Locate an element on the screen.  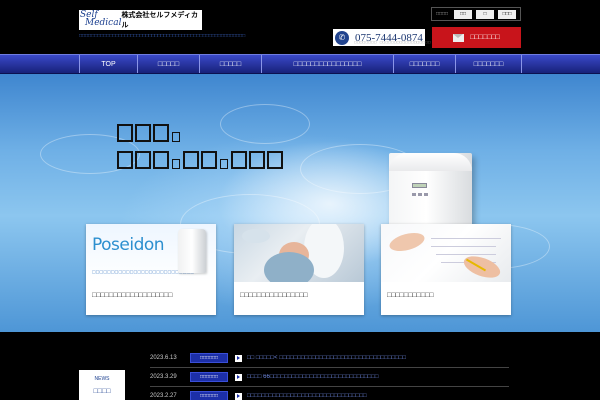
card-dental-image is located at coordinates (299, 253).